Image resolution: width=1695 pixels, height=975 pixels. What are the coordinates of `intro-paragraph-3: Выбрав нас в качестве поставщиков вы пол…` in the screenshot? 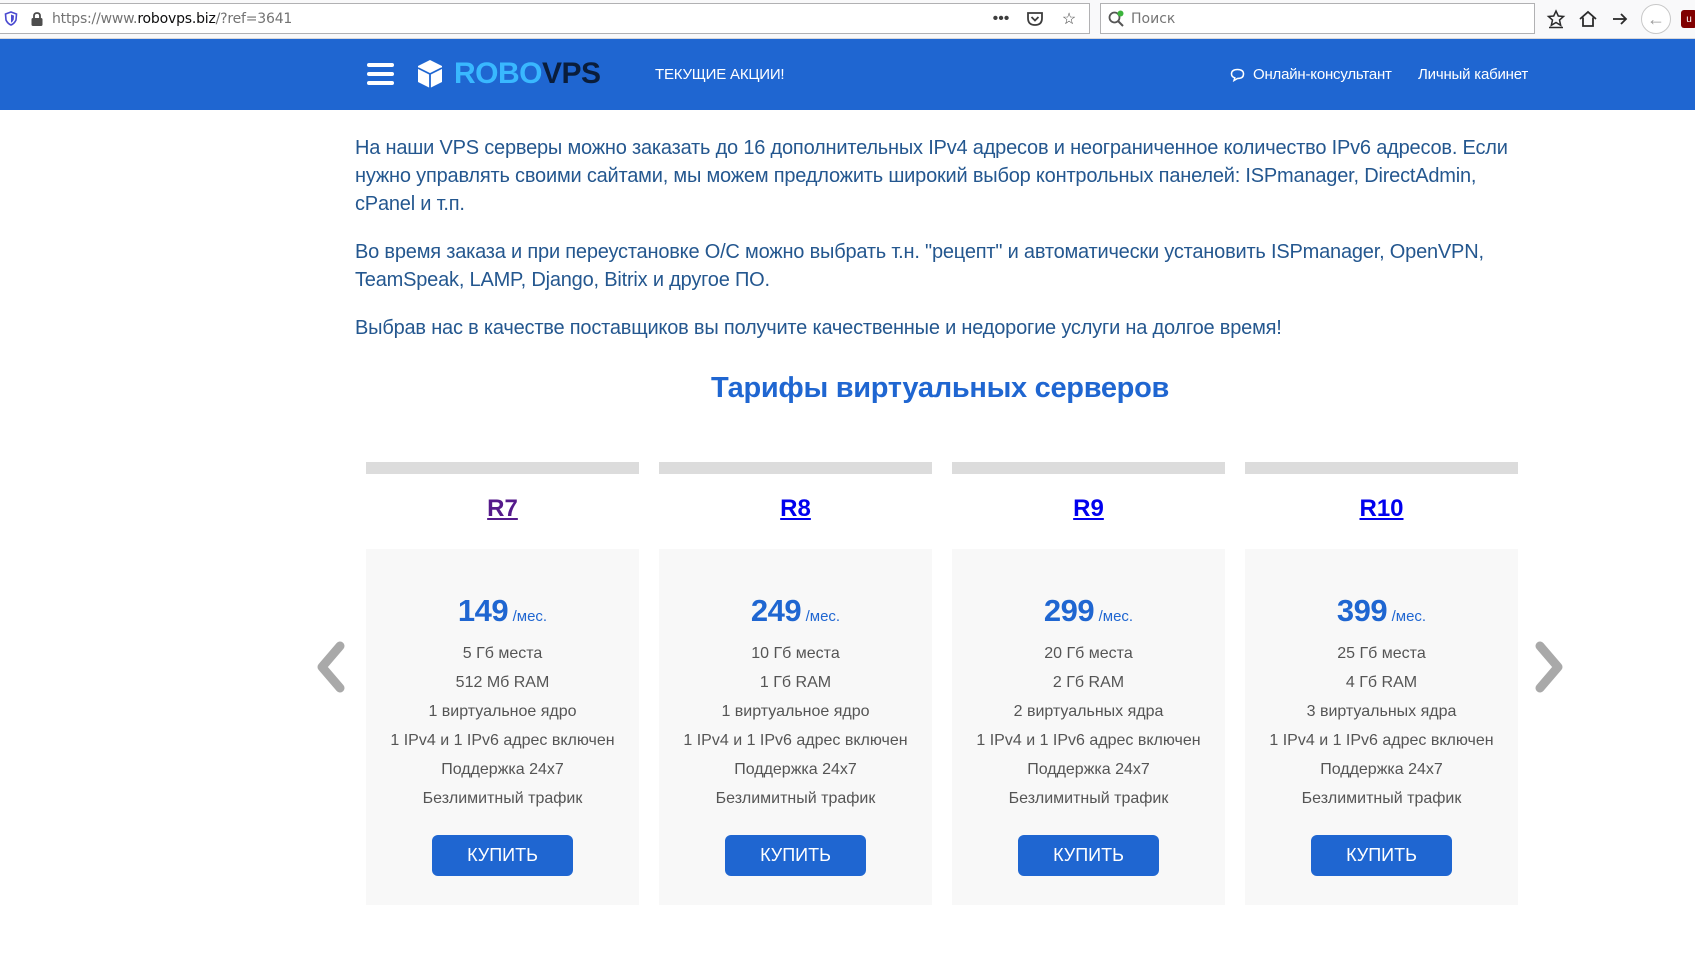 It's located at (818, 328).